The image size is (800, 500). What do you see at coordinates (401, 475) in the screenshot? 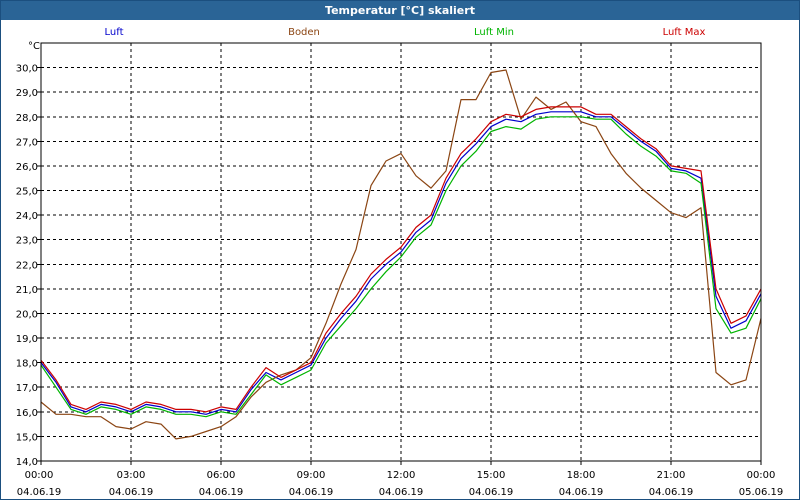
I see `x-tick-time: 12:00` at bounding box center [401, 475].